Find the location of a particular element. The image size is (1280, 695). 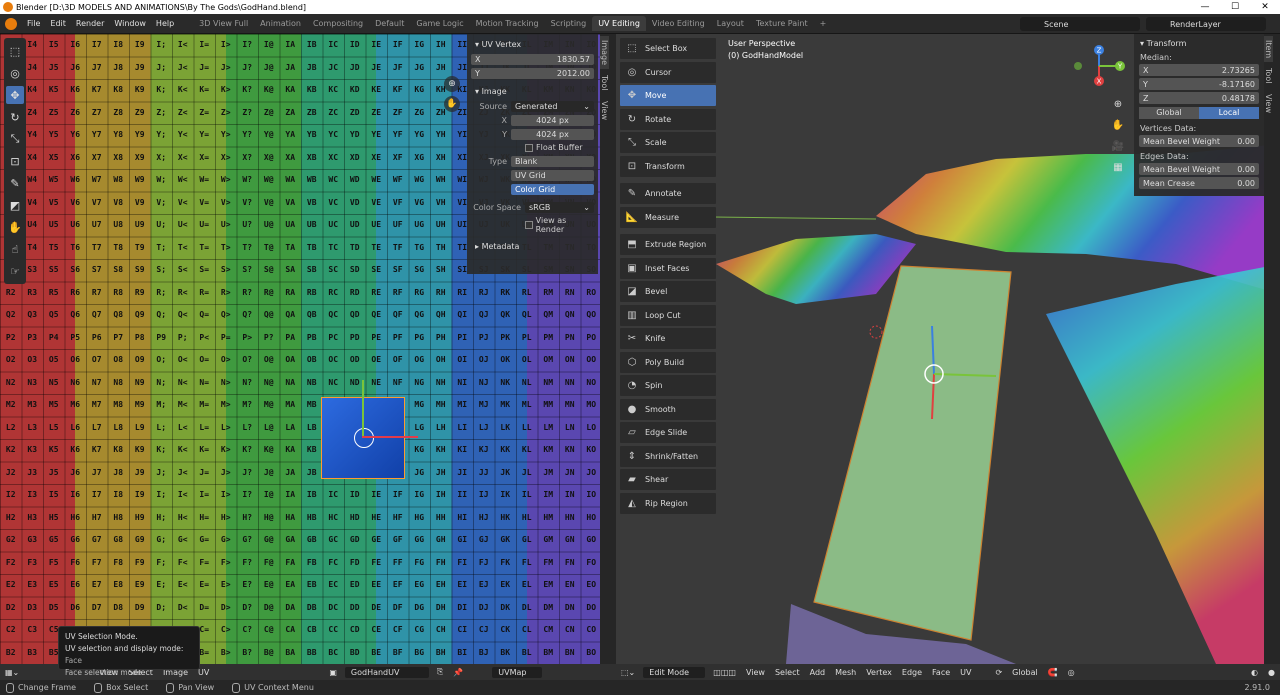

cursor-icon: ◎ is located at coordinates (15, 73).